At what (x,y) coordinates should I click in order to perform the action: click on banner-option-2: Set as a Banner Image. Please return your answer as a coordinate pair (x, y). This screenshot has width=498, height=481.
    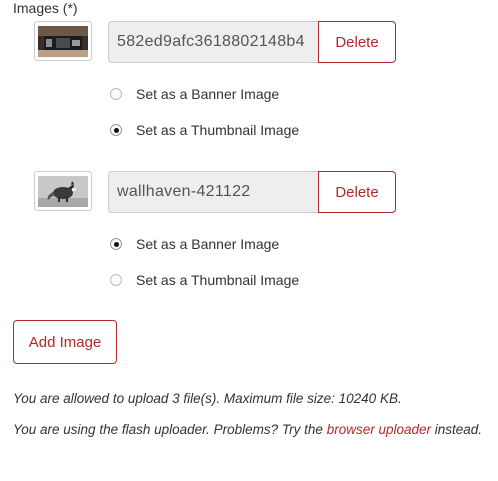
    Looking at the image, I should click on (194, 244).